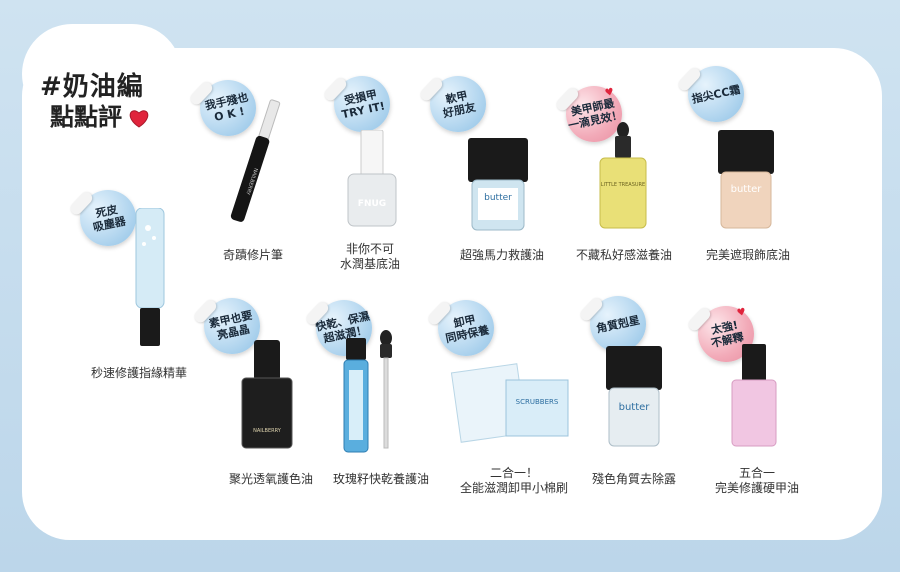 Image resolution: width=900 pixels, height=572 pixels. Describe the element at coordinates (255, 160) in the screenshot. I see `product-pen: NAILBERRY` at that location.